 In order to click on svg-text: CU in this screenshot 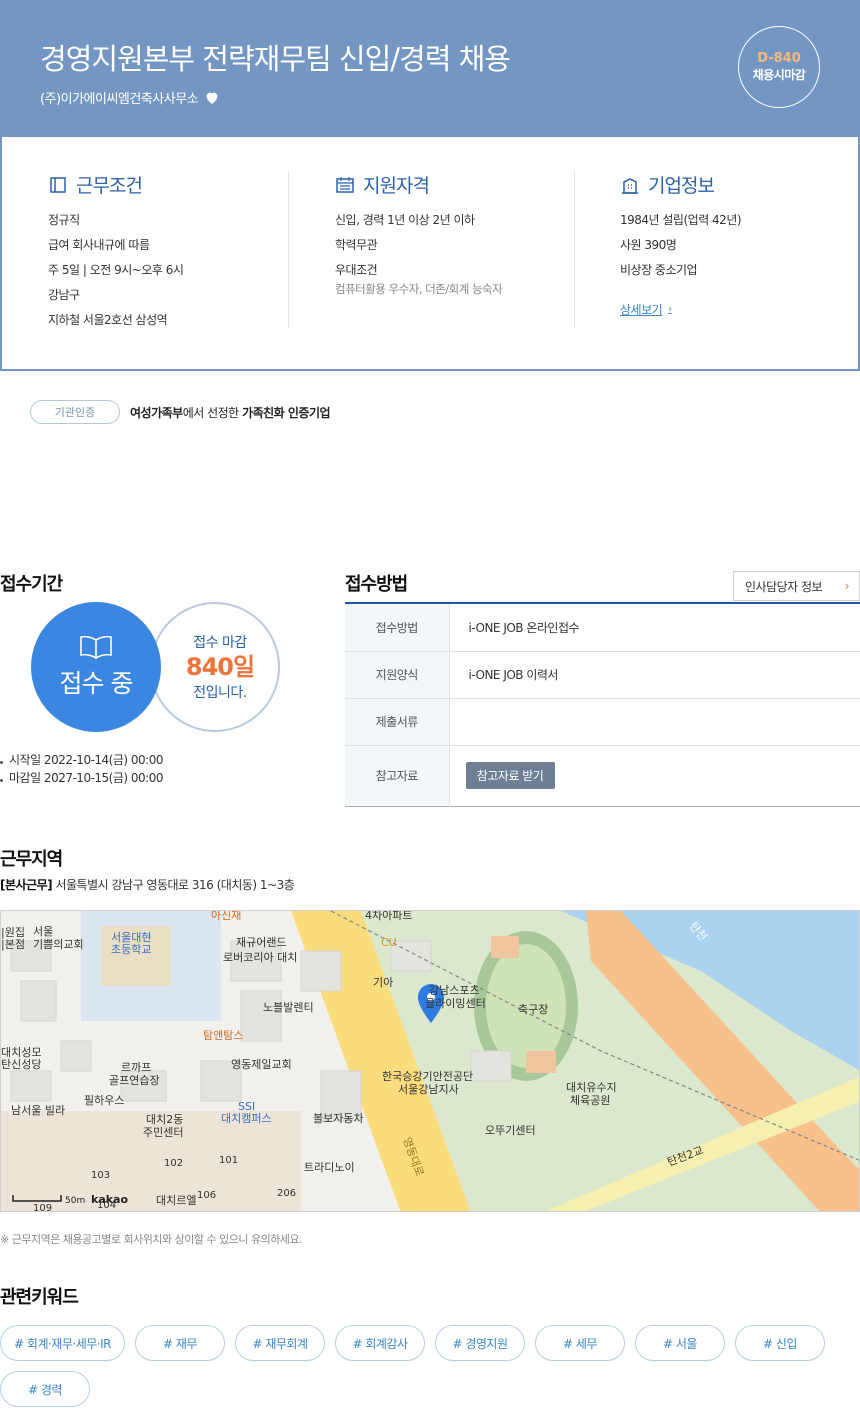, I will do `click(389, 942)`.